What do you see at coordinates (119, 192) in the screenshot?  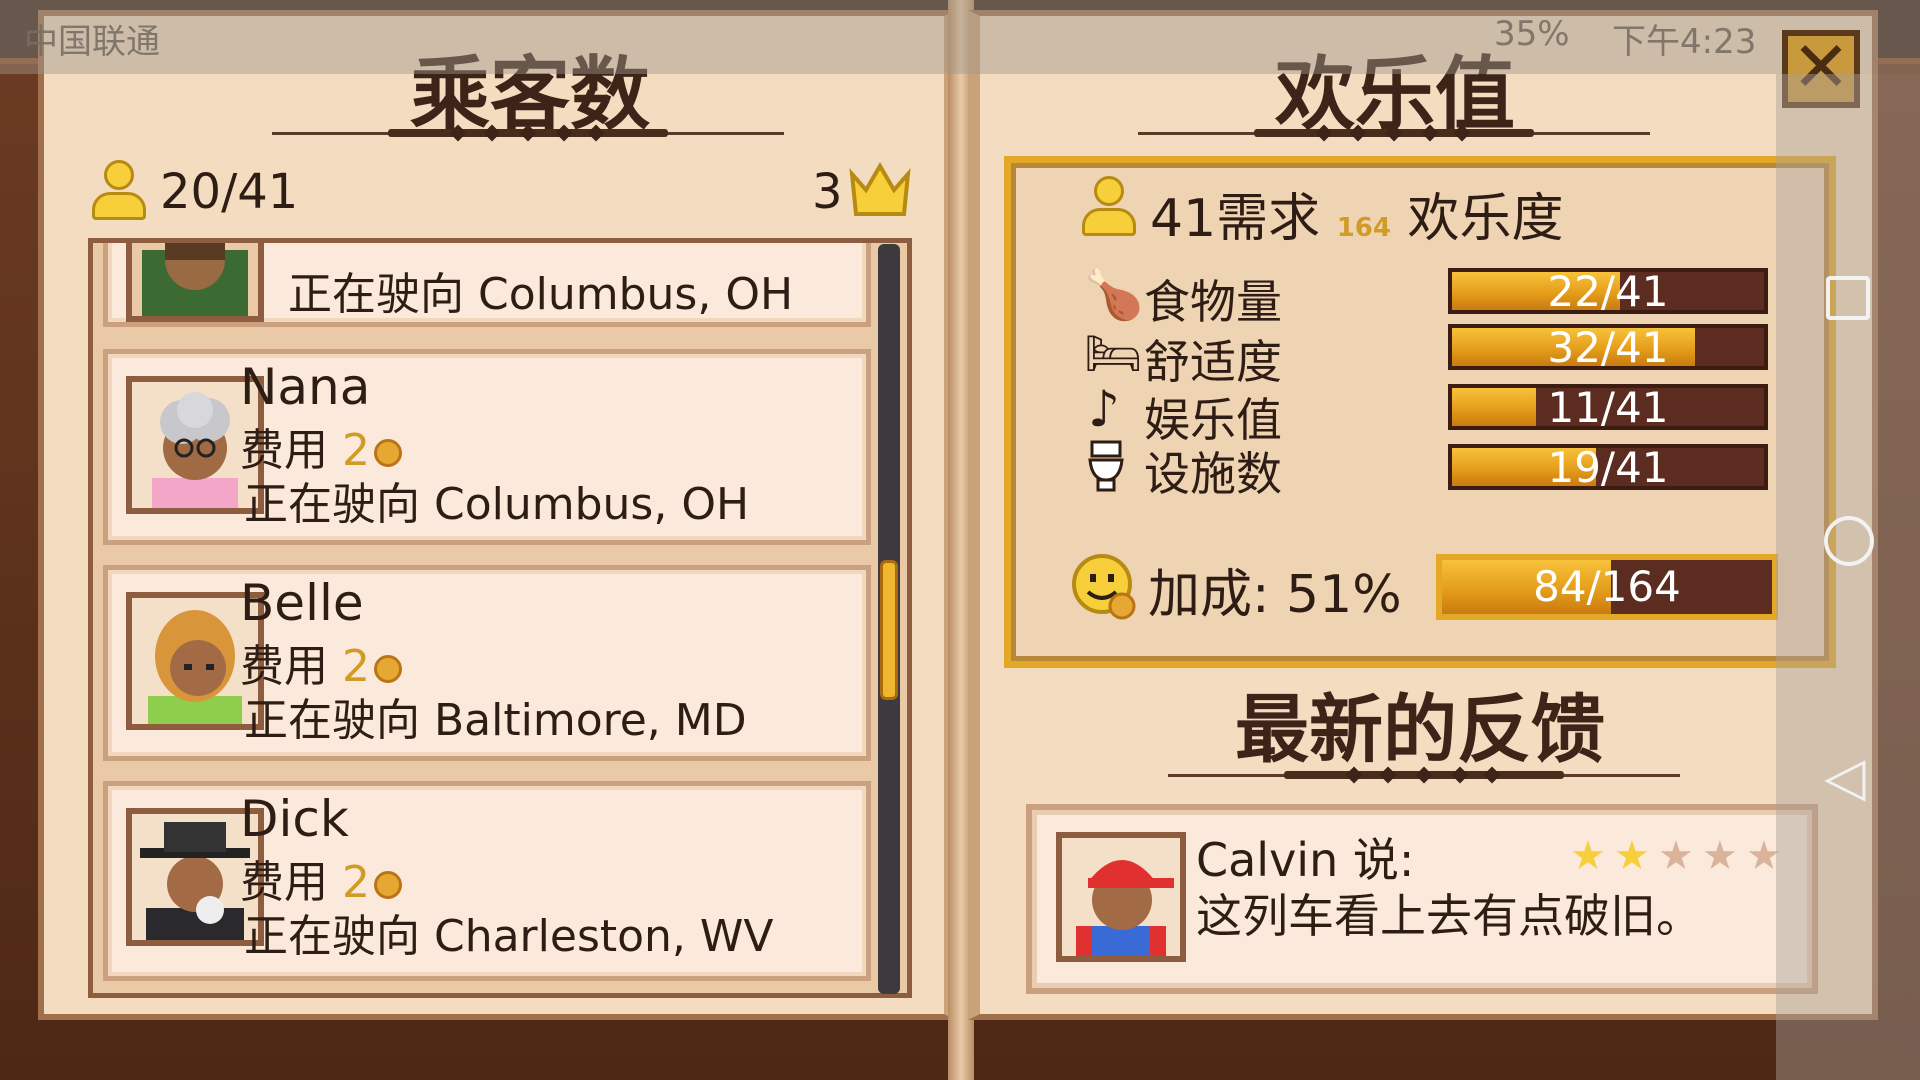 I see `passenger-count-icon` at bounding box center [119, 192].